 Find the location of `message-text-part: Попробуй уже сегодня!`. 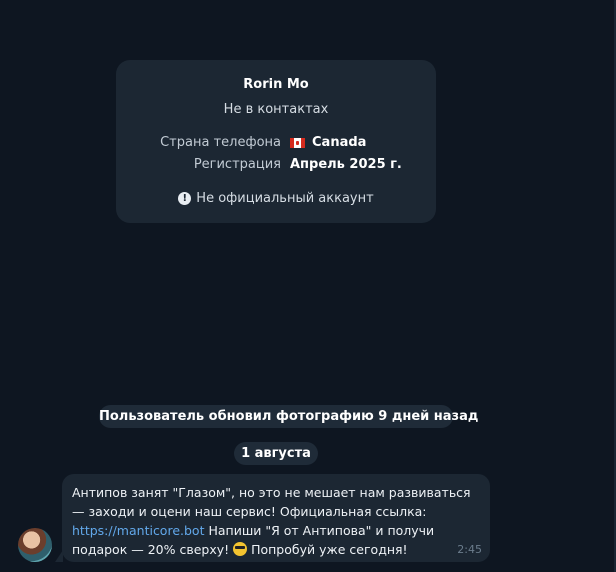

message-text-part: Попробуй уже сегодня! is located at coordinates (327, 549).